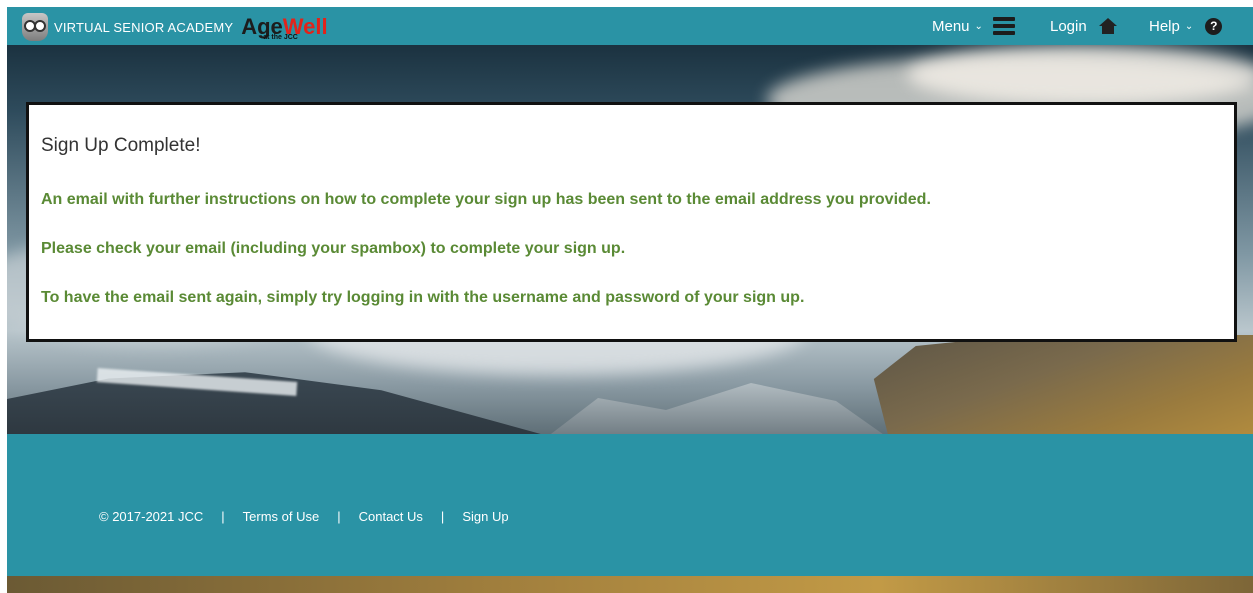  What do you see at coordinates (1107, 26) in the screenshot?
I see `home-icon` at bounding box center [1107, 26].